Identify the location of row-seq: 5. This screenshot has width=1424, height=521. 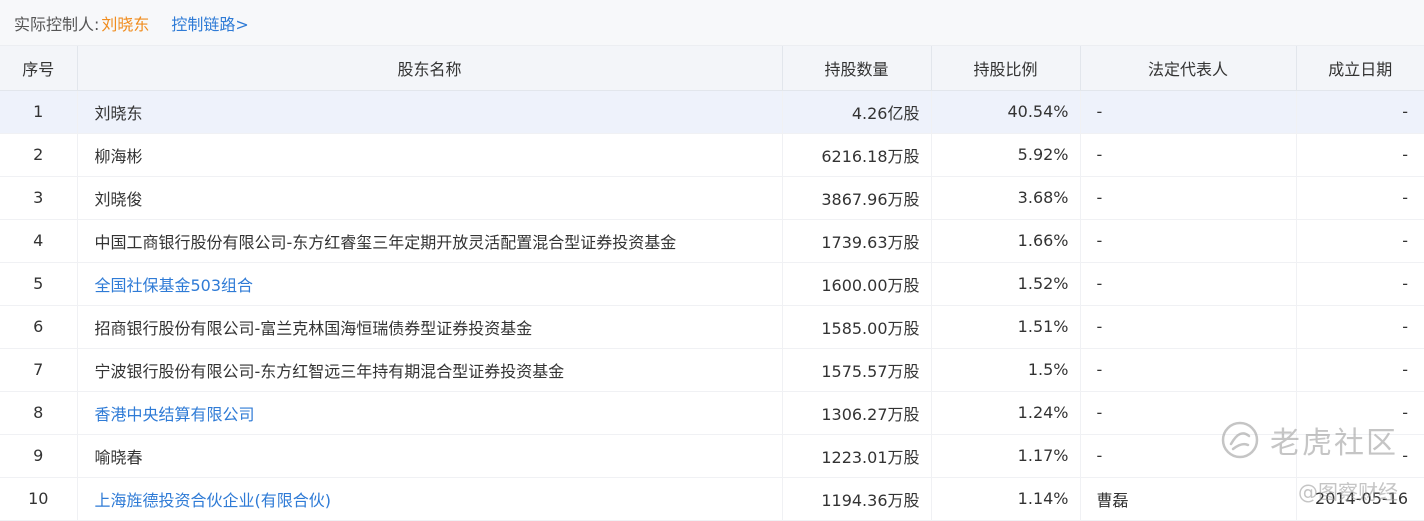
(39, 284).